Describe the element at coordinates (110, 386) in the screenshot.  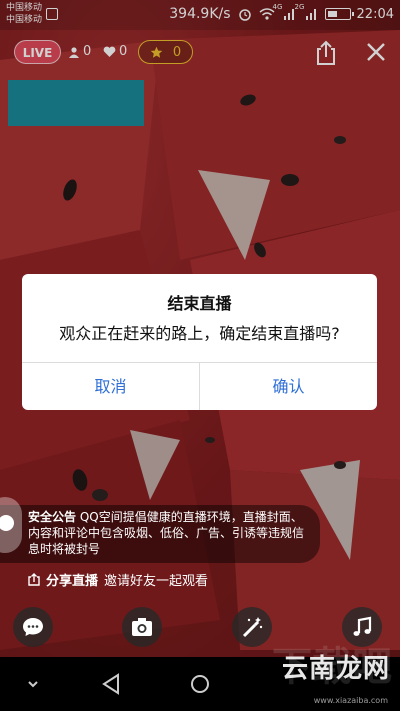
I see `cancel-button: 取消` at that location.